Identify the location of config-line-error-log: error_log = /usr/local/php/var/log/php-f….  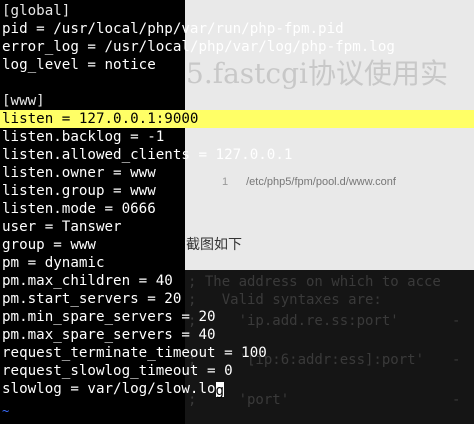
(198, 47).